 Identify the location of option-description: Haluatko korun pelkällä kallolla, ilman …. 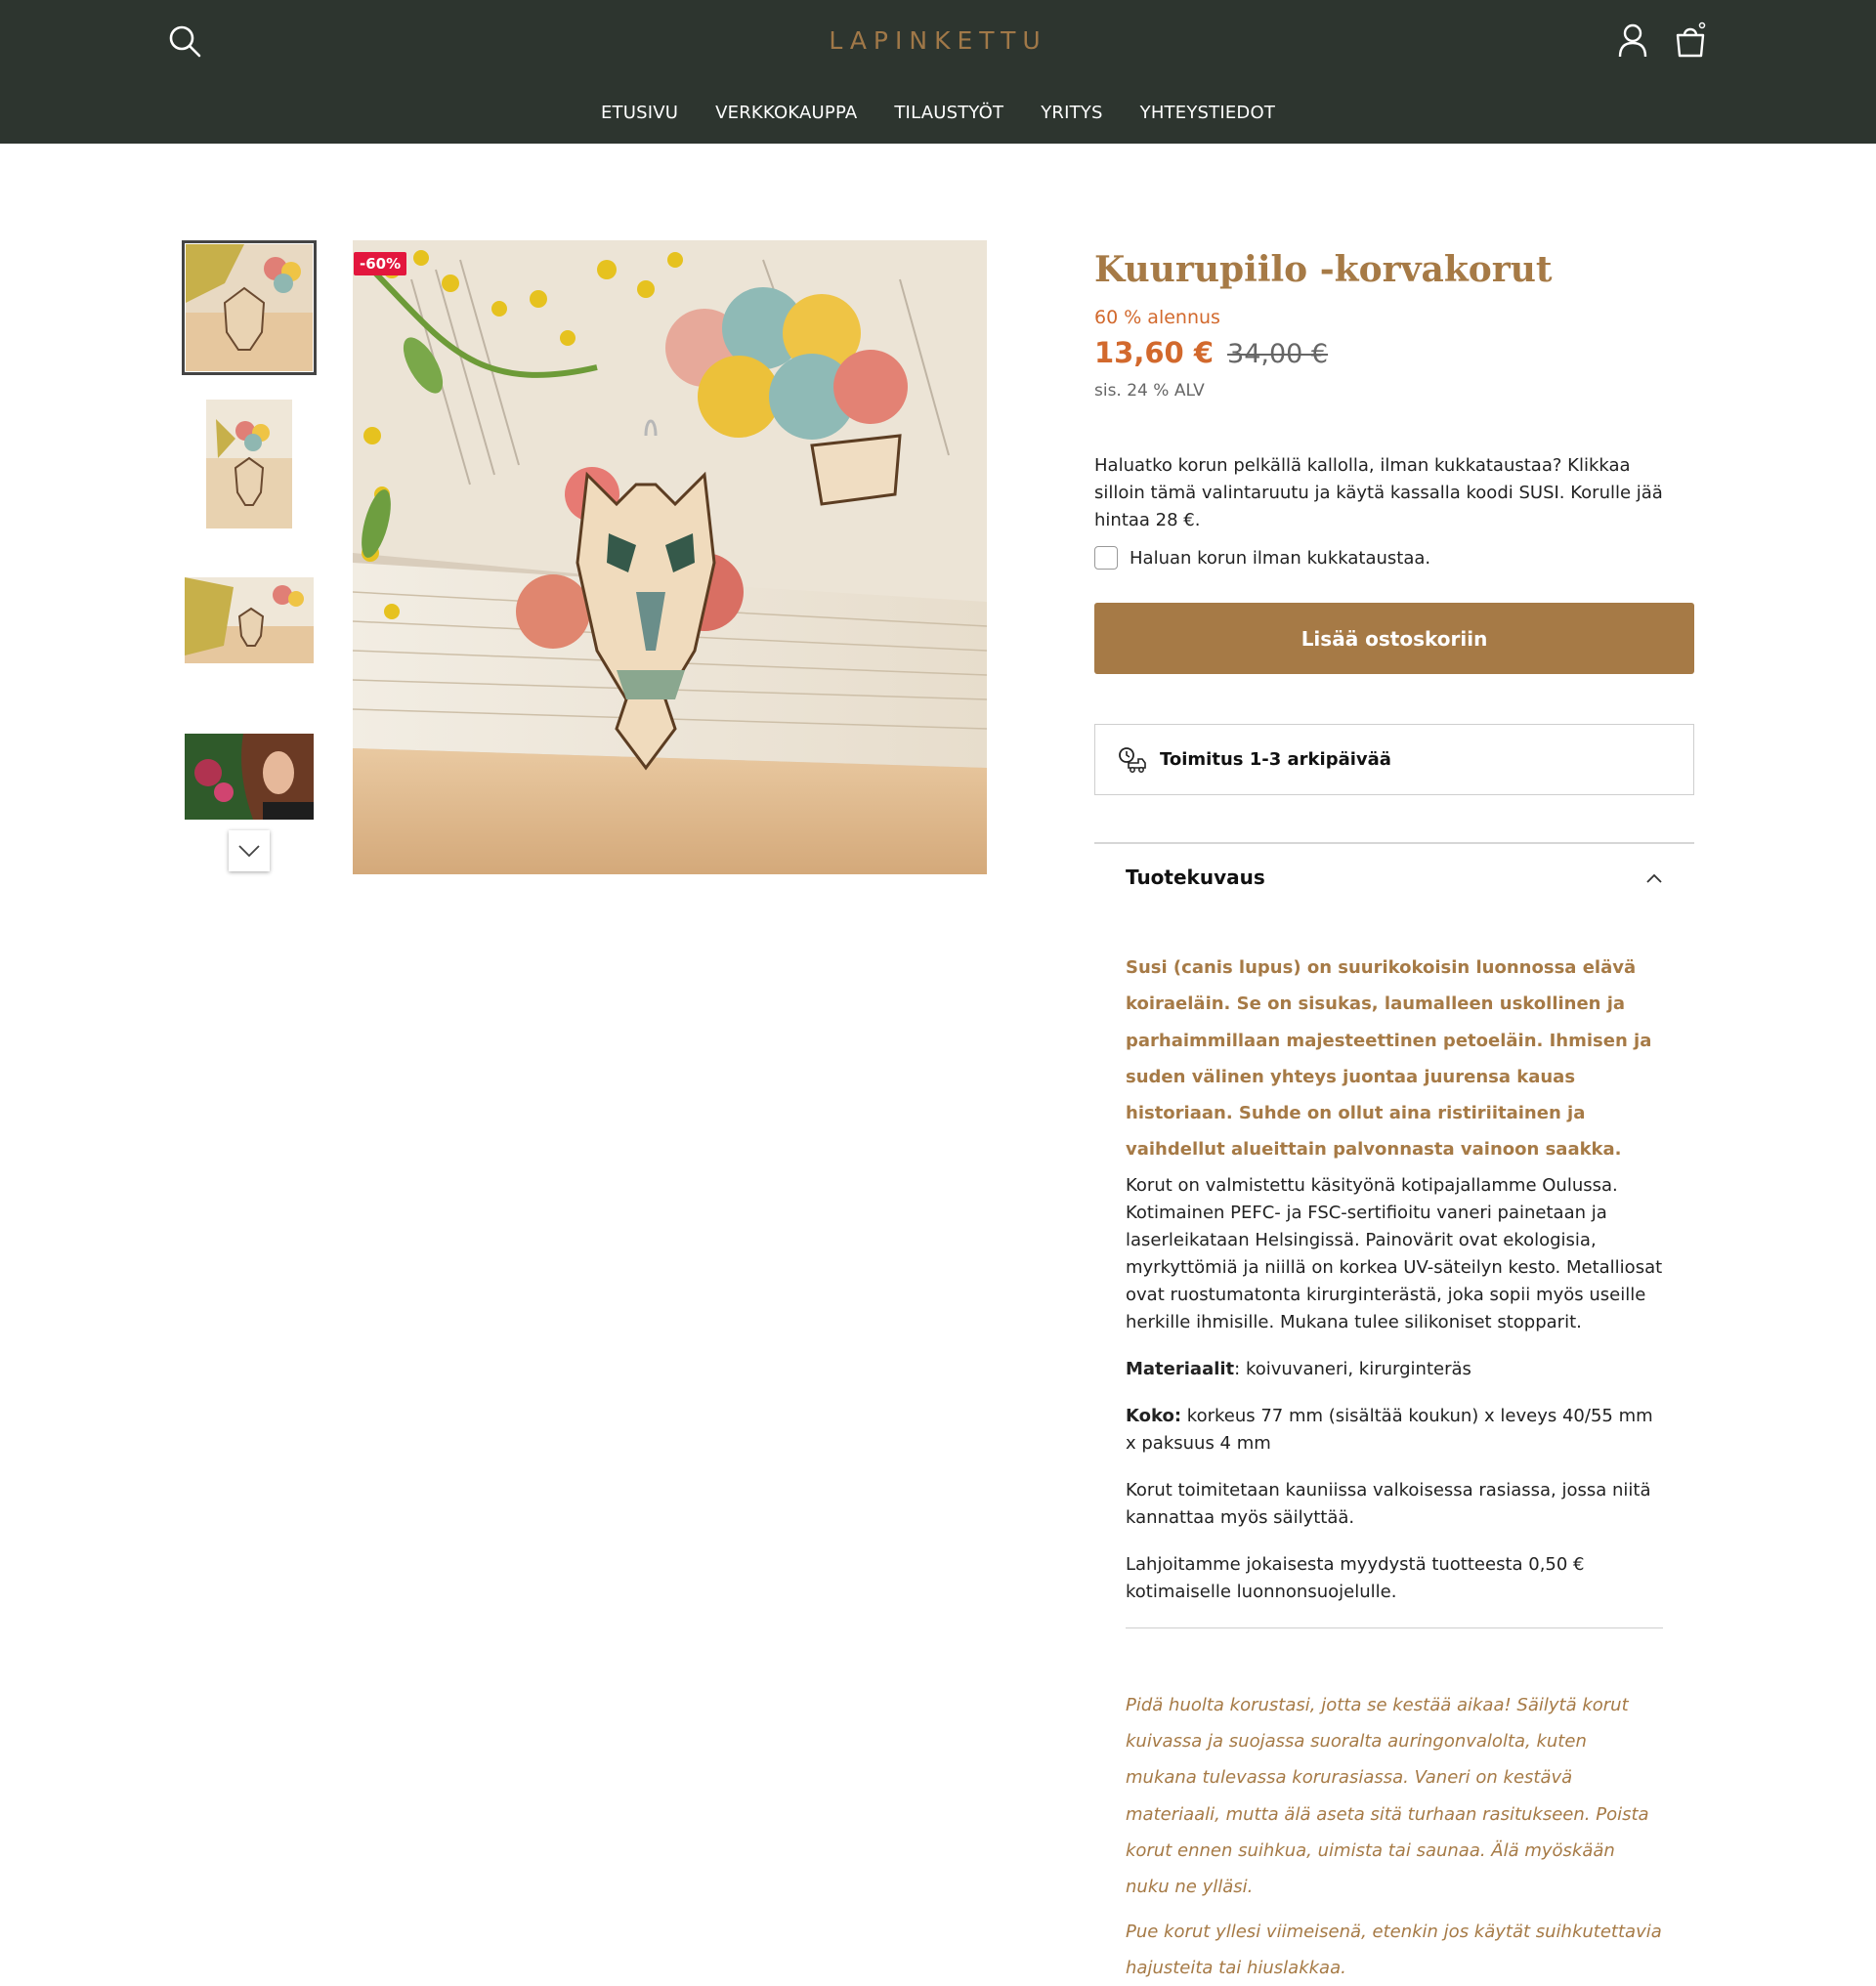
(1378, 492).